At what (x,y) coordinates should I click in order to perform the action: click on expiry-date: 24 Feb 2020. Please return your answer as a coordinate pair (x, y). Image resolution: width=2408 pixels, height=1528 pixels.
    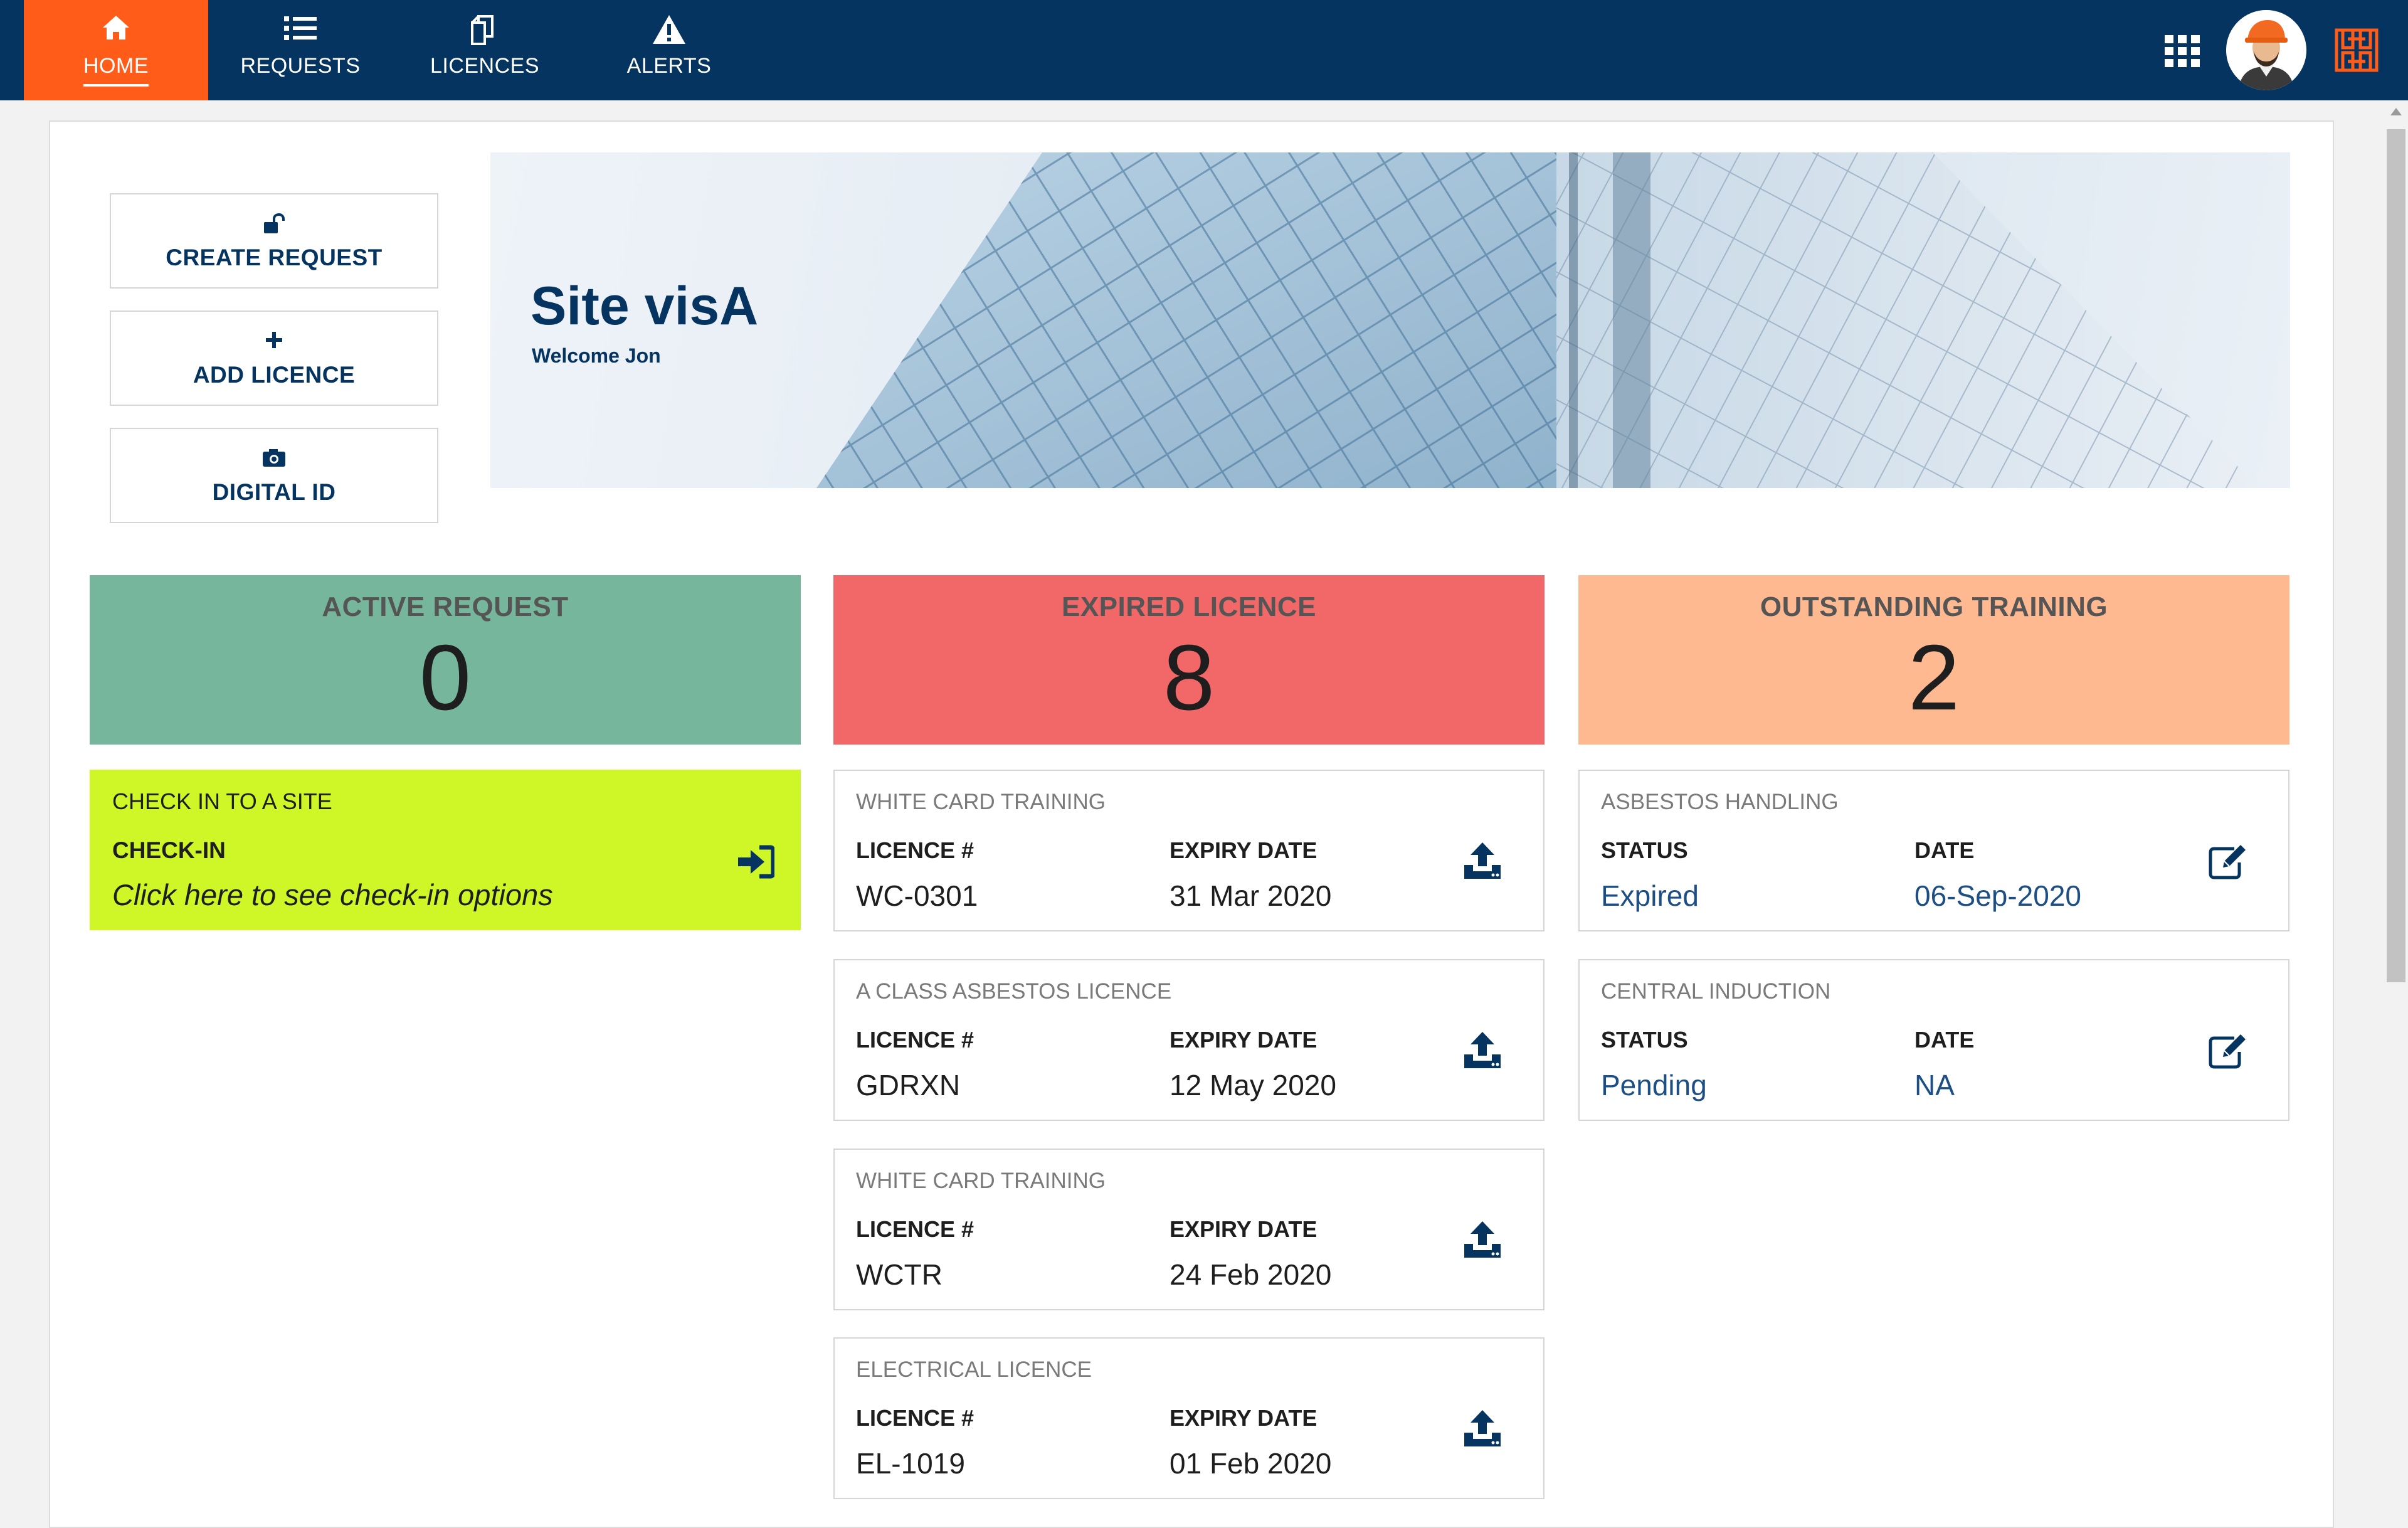
    Looking at the image, I should click on (1251, 1274).